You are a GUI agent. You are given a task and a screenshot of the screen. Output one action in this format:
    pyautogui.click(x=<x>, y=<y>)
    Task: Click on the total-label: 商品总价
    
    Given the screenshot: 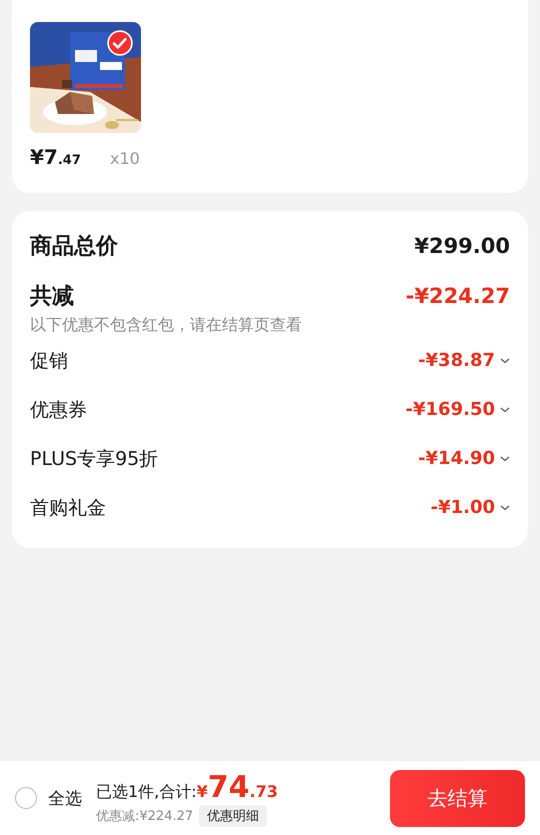 What is the action you would take?
    pyautogui.click(x=74, y=247)
    